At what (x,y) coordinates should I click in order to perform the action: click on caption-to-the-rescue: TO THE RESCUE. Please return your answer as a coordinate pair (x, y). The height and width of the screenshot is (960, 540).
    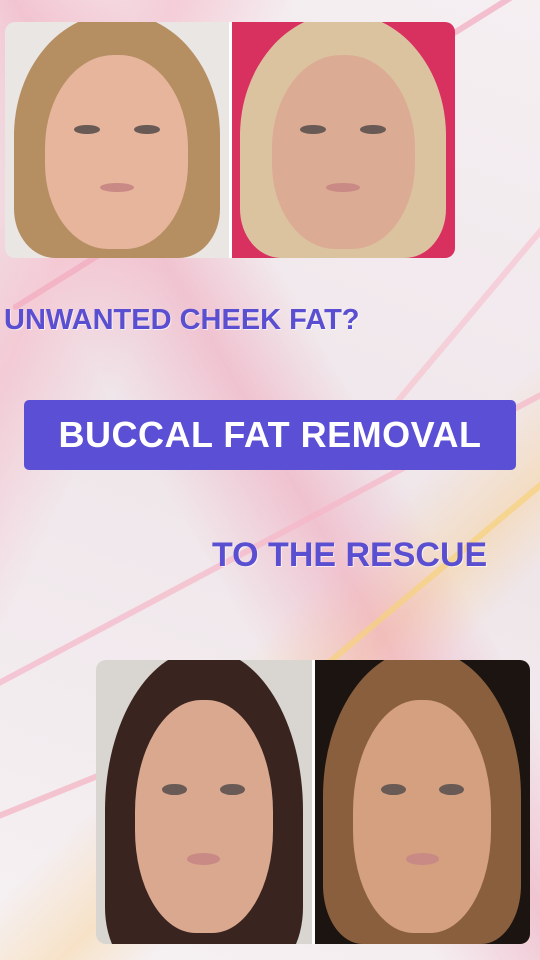
    Looking at the image, I should click on (350, 555).